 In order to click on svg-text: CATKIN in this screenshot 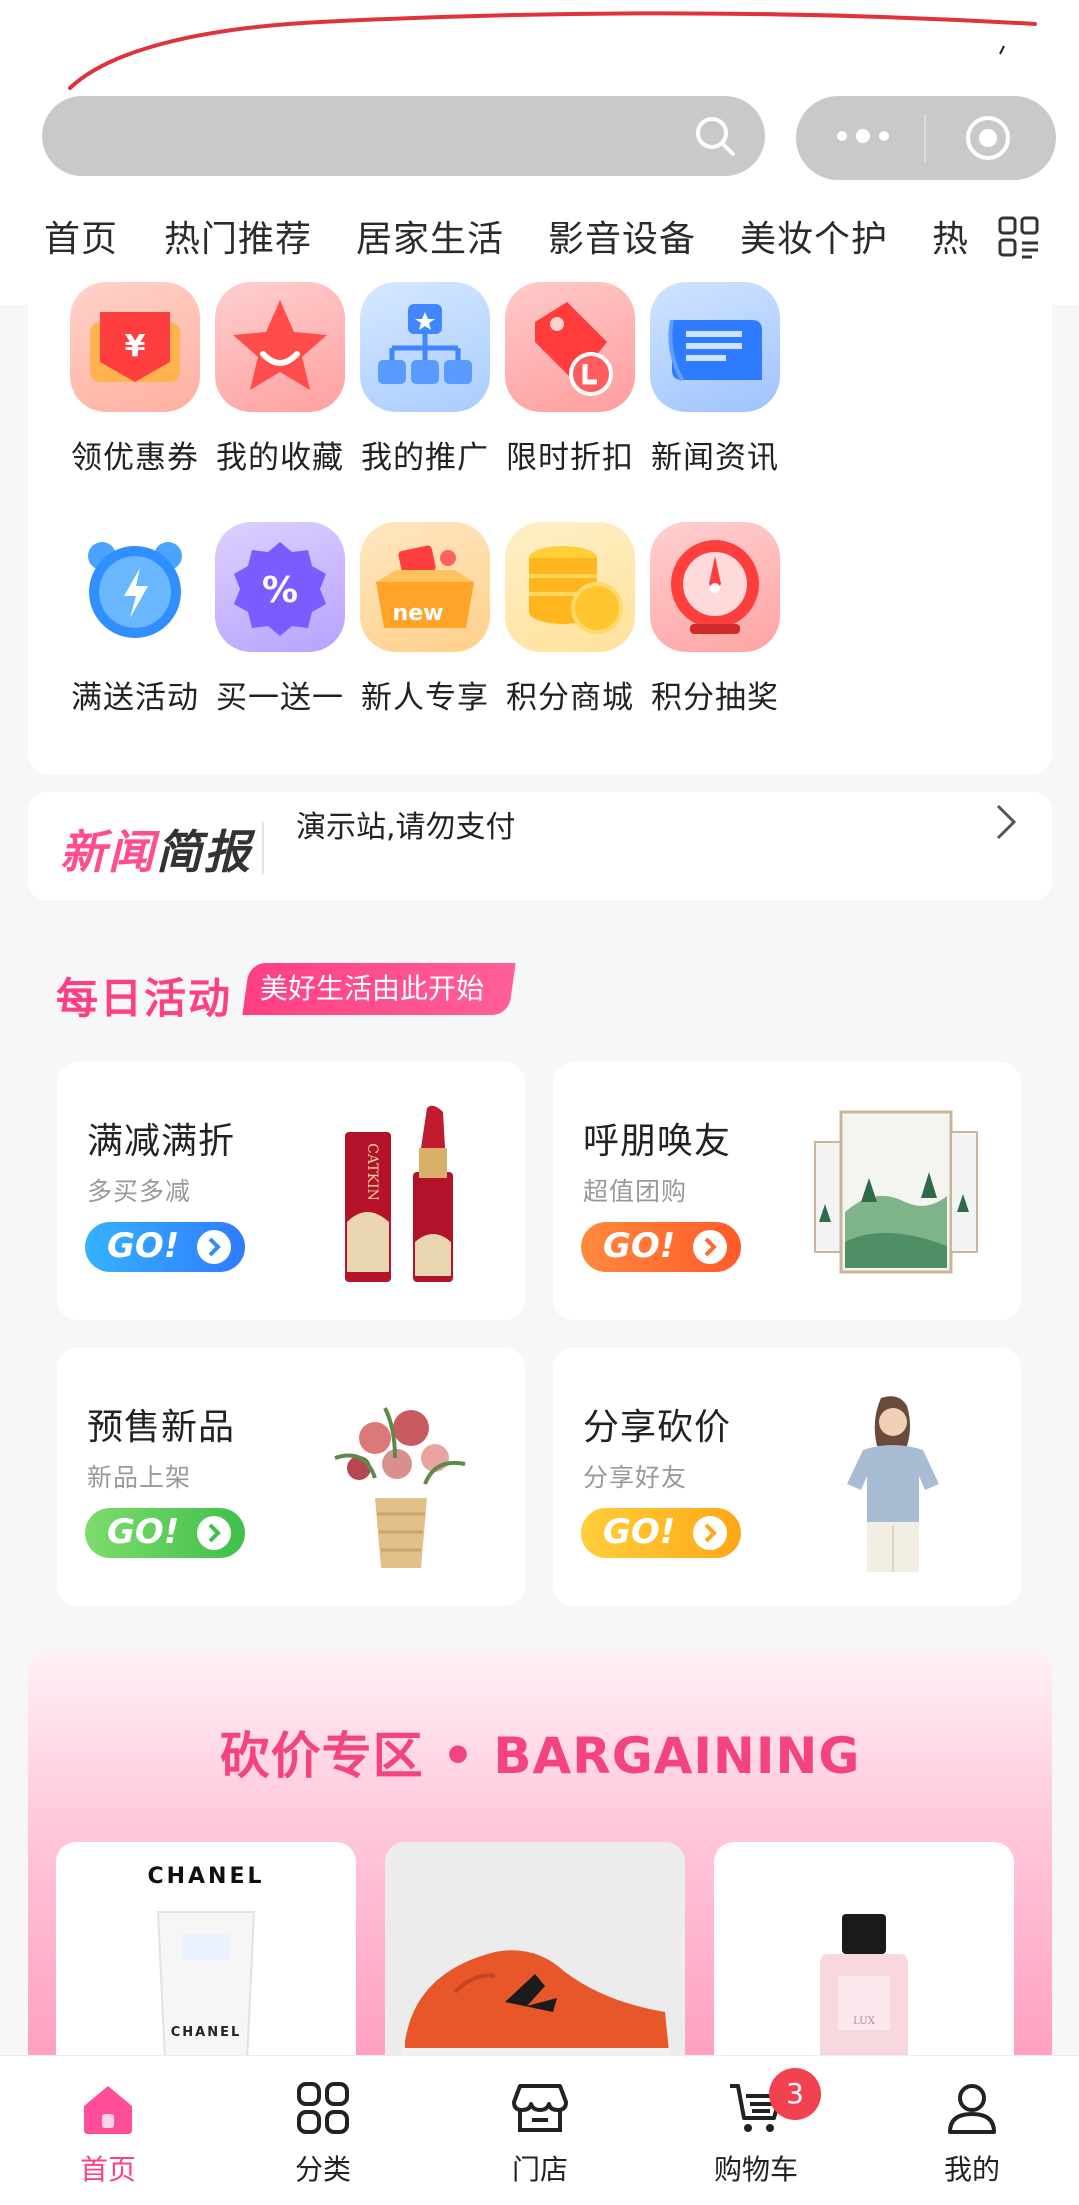, I will do `click(372, 1172)`.